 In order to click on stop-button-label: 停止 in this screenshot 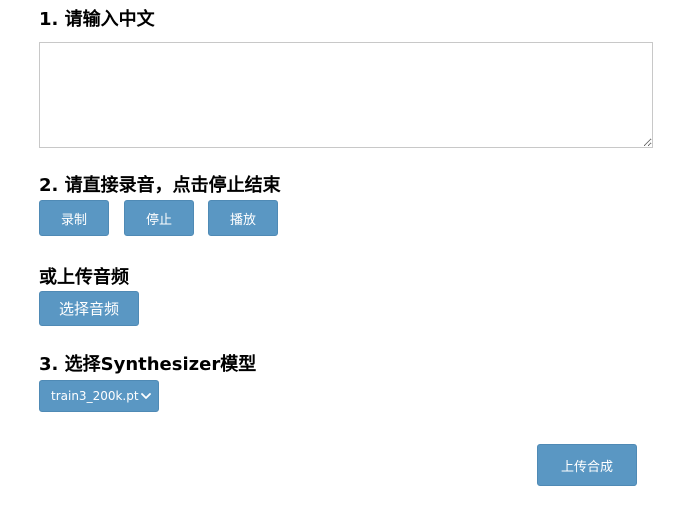, I will do `click(158, 220)`.